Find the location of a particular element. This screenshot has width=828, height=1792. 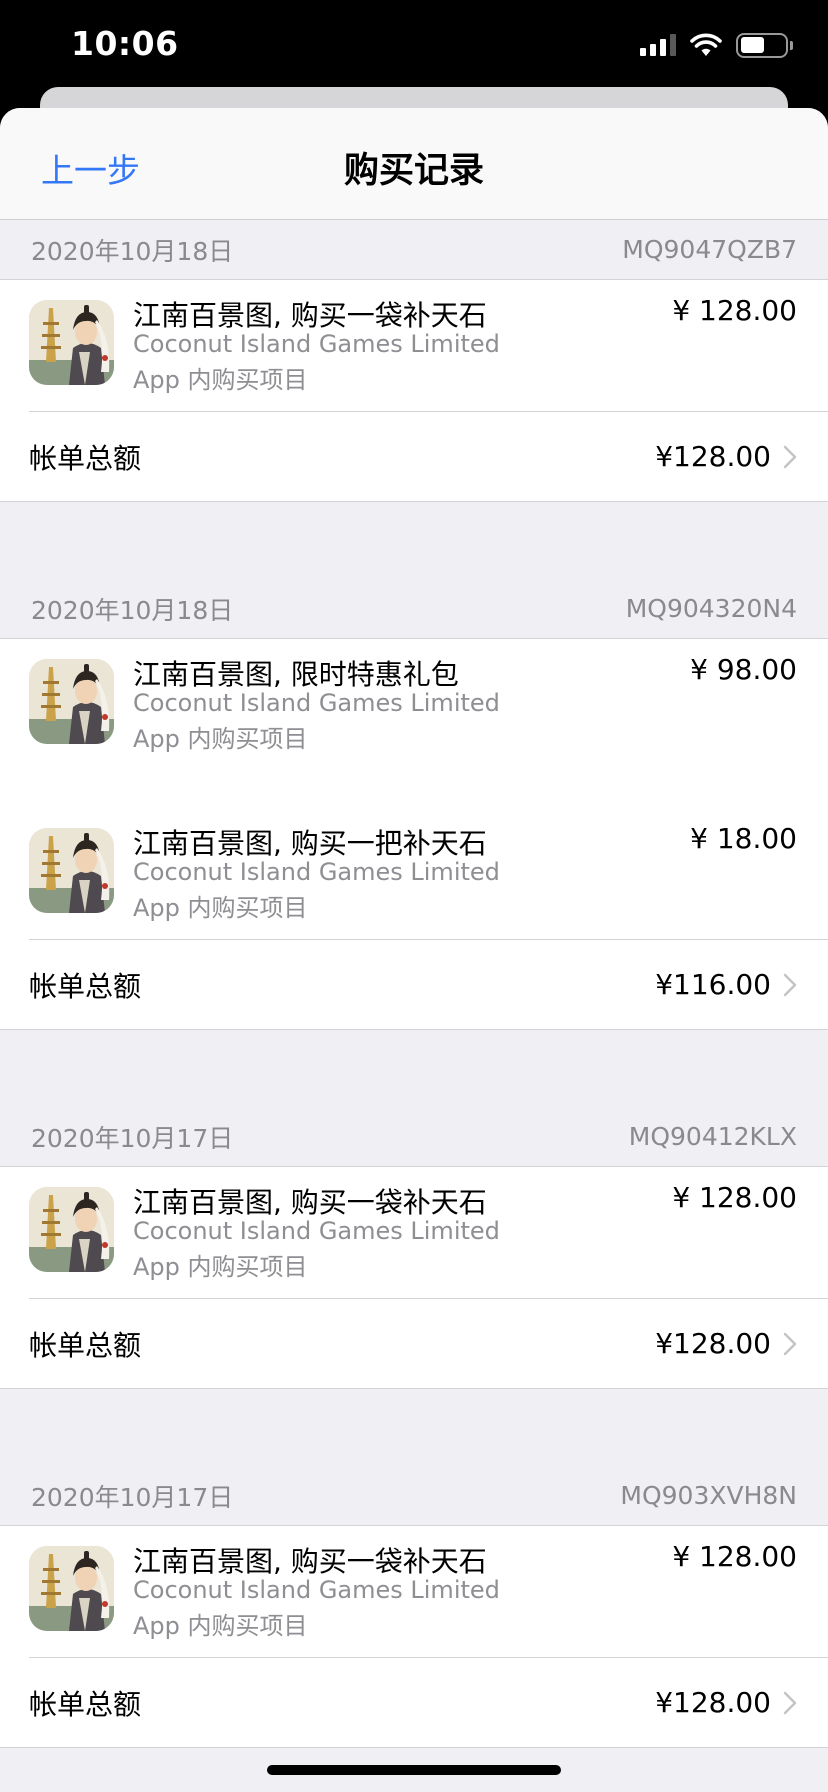

section-header: 2020年10月17日 MQ90412KLX is located at coordinates (414, 1137).